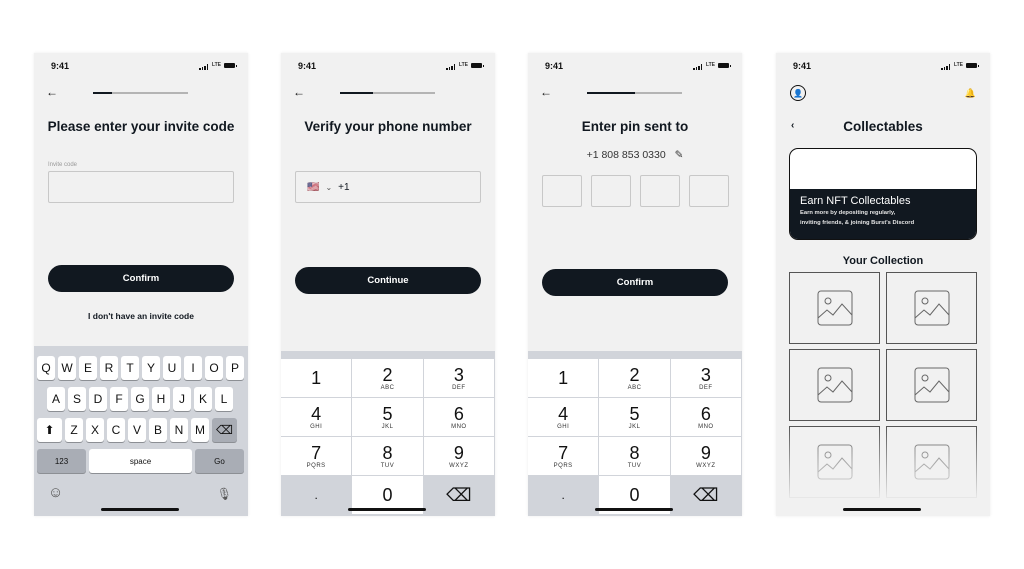 The image size is (1024, 569). What do you see at coordinates (214, 368) in the screenshot?
I see `key-o: O` at bounding box center [214, 368].